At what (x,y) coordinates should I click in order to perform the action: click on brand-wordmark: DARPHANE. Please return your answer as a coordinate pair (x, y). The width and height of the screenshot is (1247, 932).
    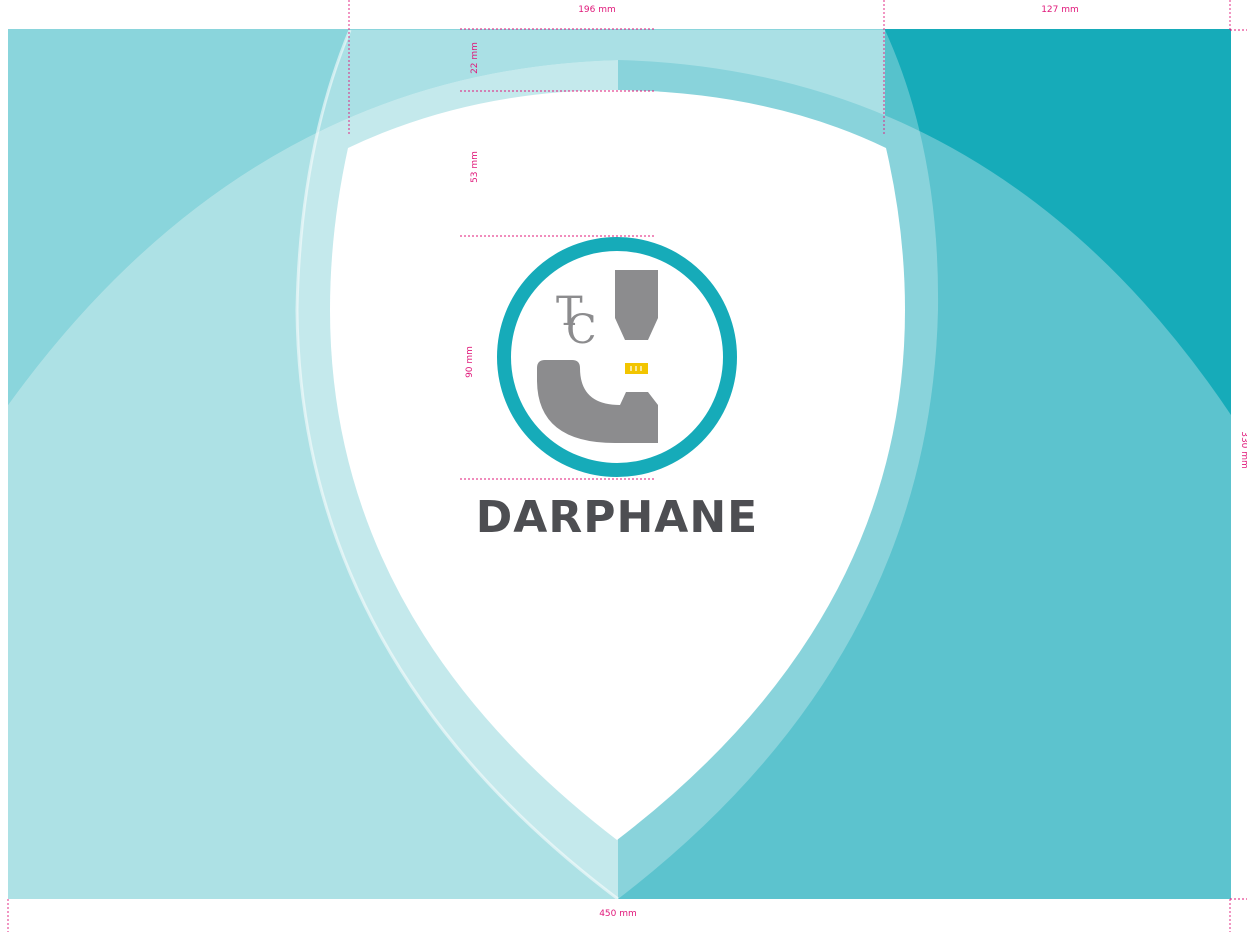
    Looking at the image, I should click on (617, 517).